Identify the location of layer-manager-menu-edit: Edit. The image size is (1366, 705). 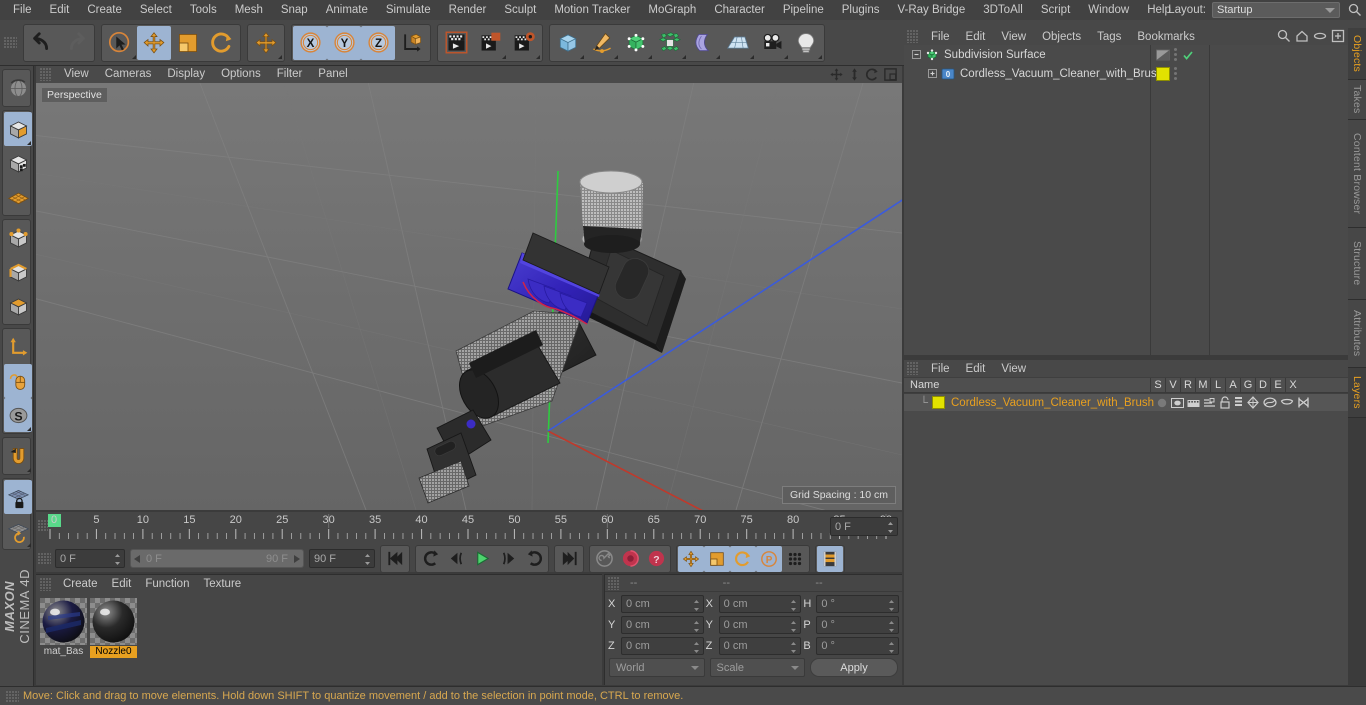
(976, 369).